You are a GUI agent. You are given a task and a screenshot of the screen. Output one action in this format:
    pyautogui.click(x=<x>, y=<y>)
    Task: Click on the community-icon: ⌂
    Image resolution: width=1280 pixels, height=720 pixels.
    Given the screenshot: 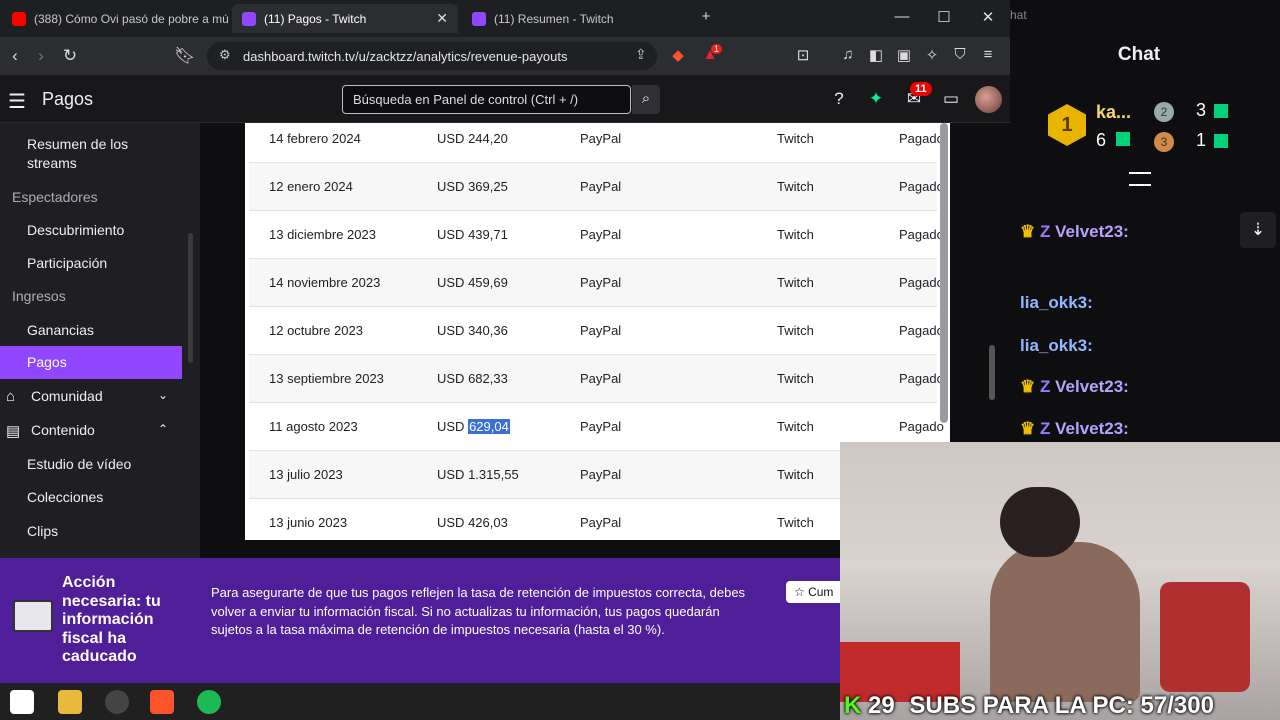 What is the action you would take?
    pyautogui.click(x=11, y=396)
    